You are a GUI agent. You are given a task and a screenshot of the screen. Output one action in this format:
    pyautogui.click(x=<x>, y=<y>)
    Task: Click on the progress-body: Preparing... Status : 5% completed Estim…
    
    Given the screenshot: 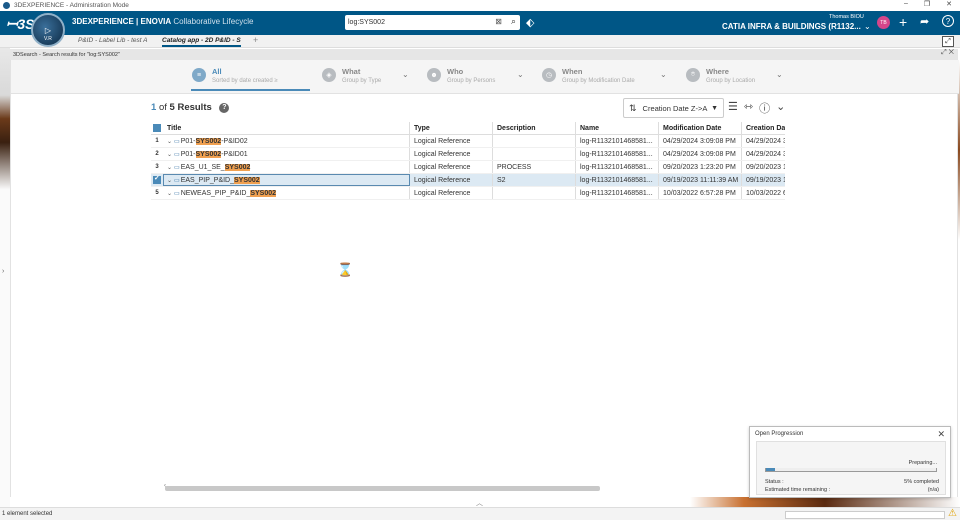 What is the action you would take?
    pyautogui.click(x=851, y=468)
    